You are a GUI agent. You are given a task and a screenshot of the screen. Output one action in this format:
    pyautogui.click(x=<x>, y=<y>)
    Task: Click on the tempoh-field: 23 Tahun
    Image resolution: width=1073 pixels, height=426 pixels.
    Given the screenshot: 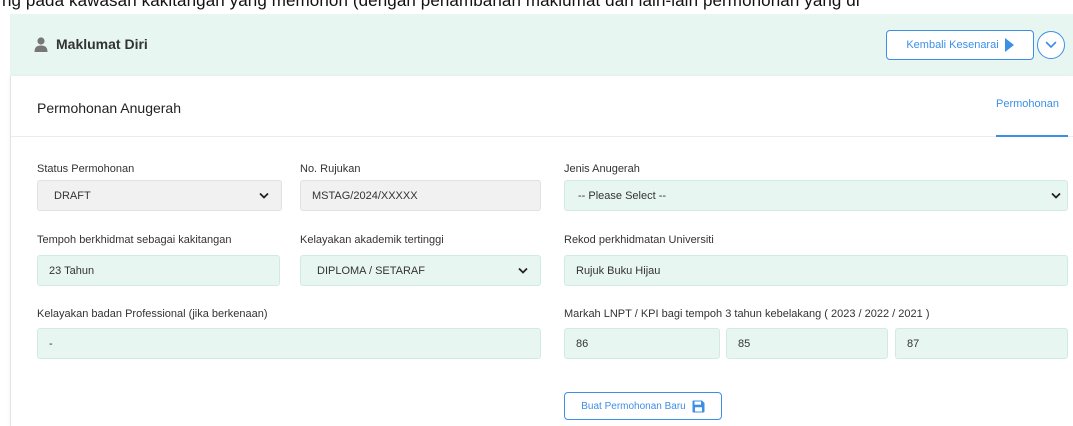 What is the action you would take?
    pyautogui.click(x=158, y=270)
    